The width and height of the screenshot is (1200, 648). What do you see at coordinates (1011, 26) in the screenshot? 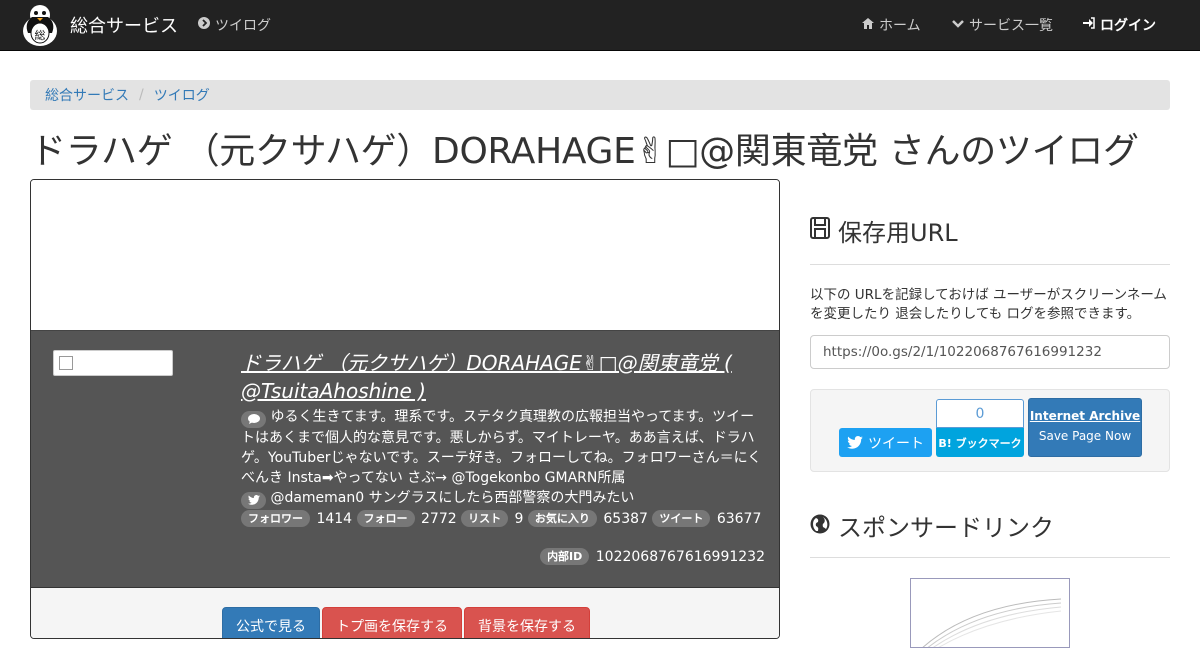
I see `nav-services-label: サービス一覧` at bounding box center [1011, 26].